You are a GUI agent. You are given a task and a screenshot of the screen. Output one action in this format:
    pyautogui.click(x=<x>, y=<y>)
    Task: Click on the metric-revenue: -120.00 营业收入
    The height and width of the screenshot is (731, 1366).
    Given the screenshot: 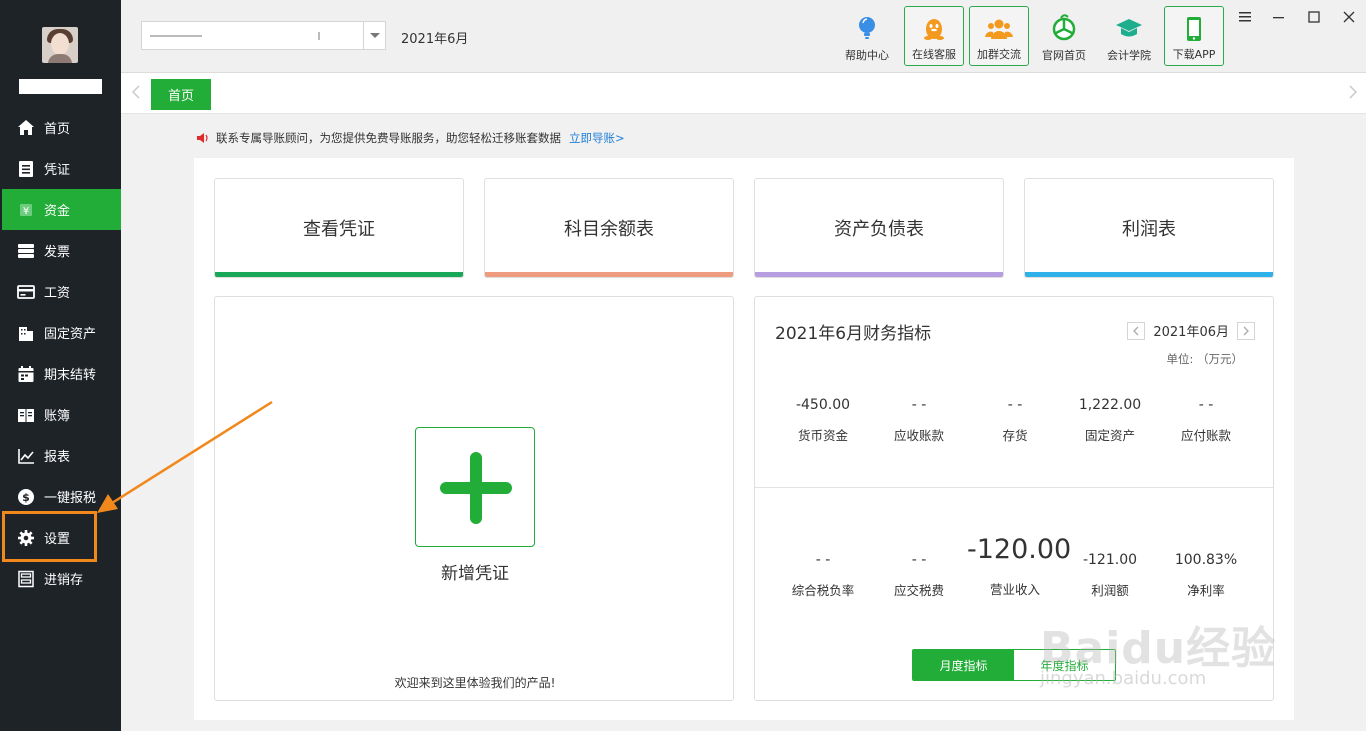 What is the action you would take?
    pyautogui.click(x=1019, y=566)
    